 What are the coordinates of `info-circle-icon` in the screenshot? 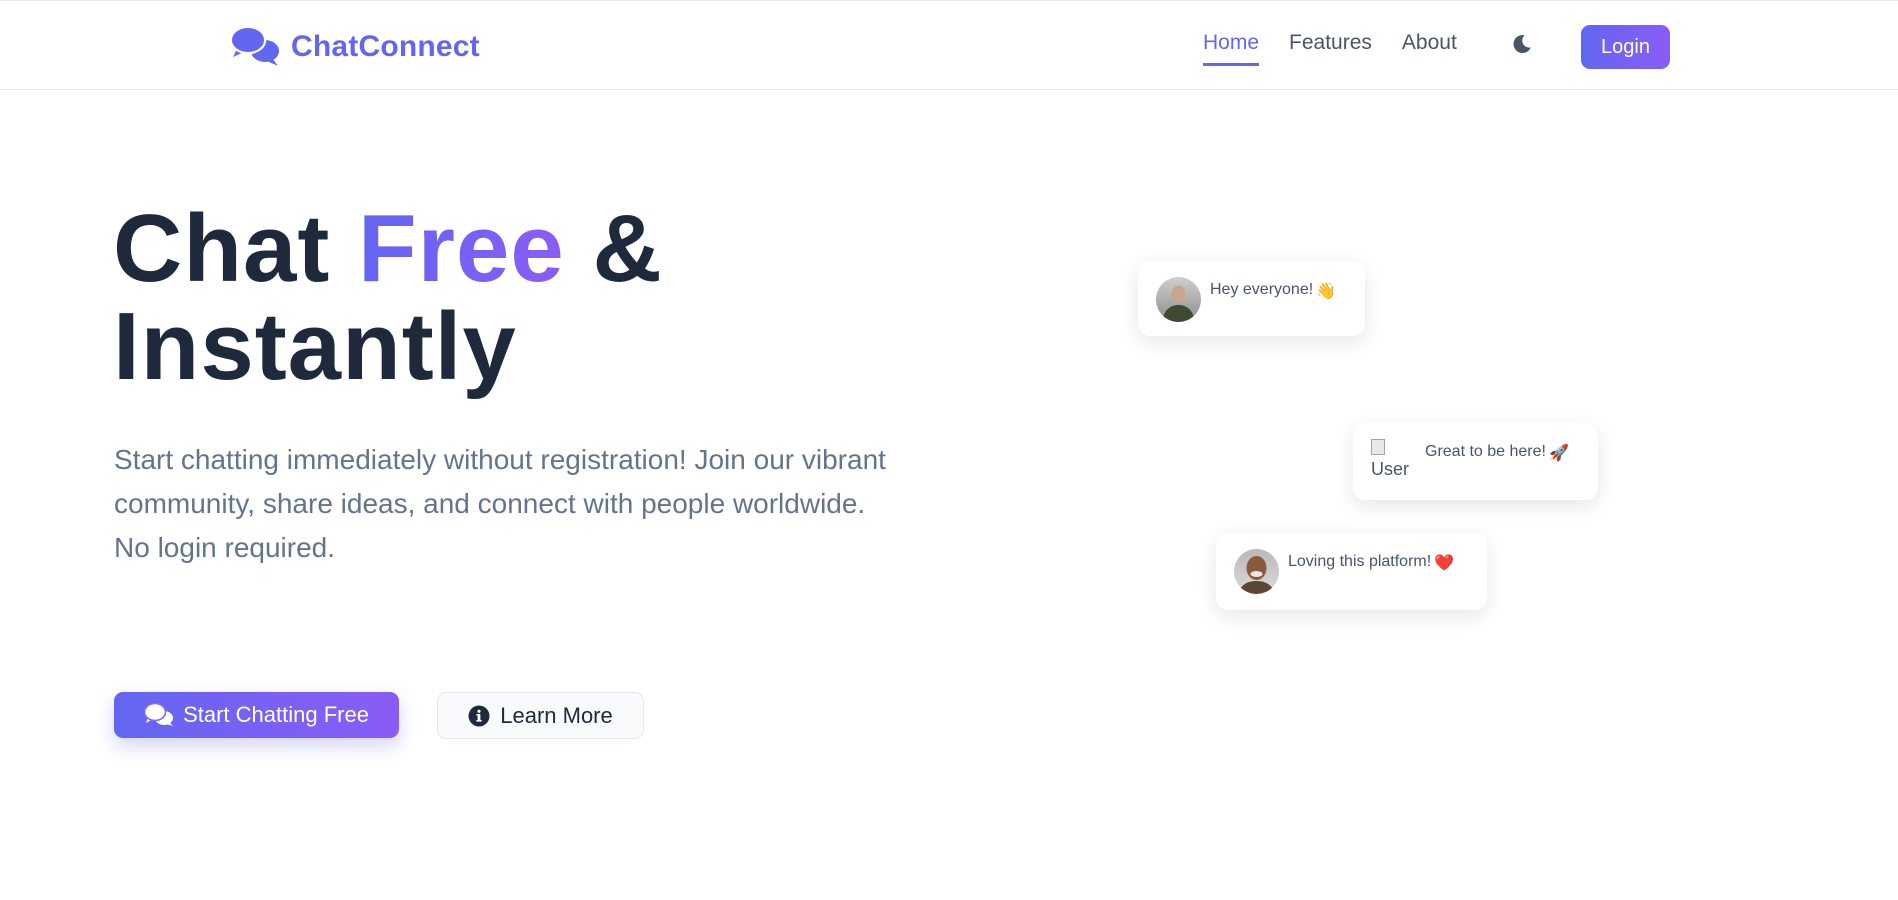 It's located at (479, 715).